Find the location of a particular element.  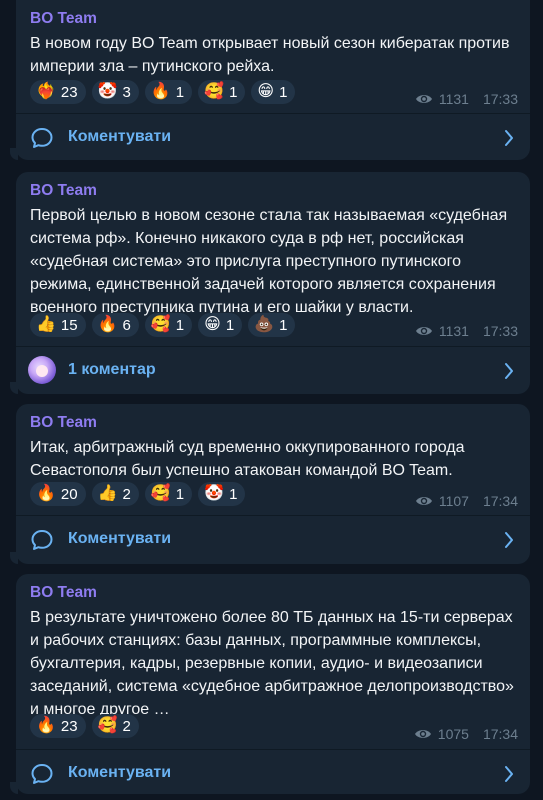

reactions: 🔥 23 🥰 2 is located at coordinates (84, 726).